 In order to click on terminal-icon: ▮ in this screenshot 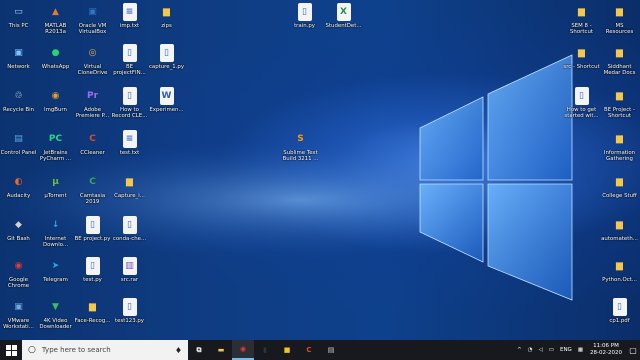, I will do `click(265, 350)`.